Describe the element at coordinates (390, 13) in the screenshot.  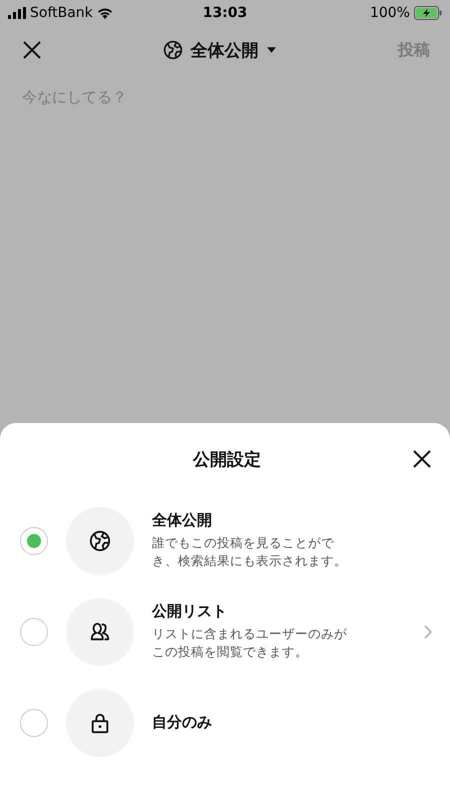
I see `battery-percent: 100%` at that location.